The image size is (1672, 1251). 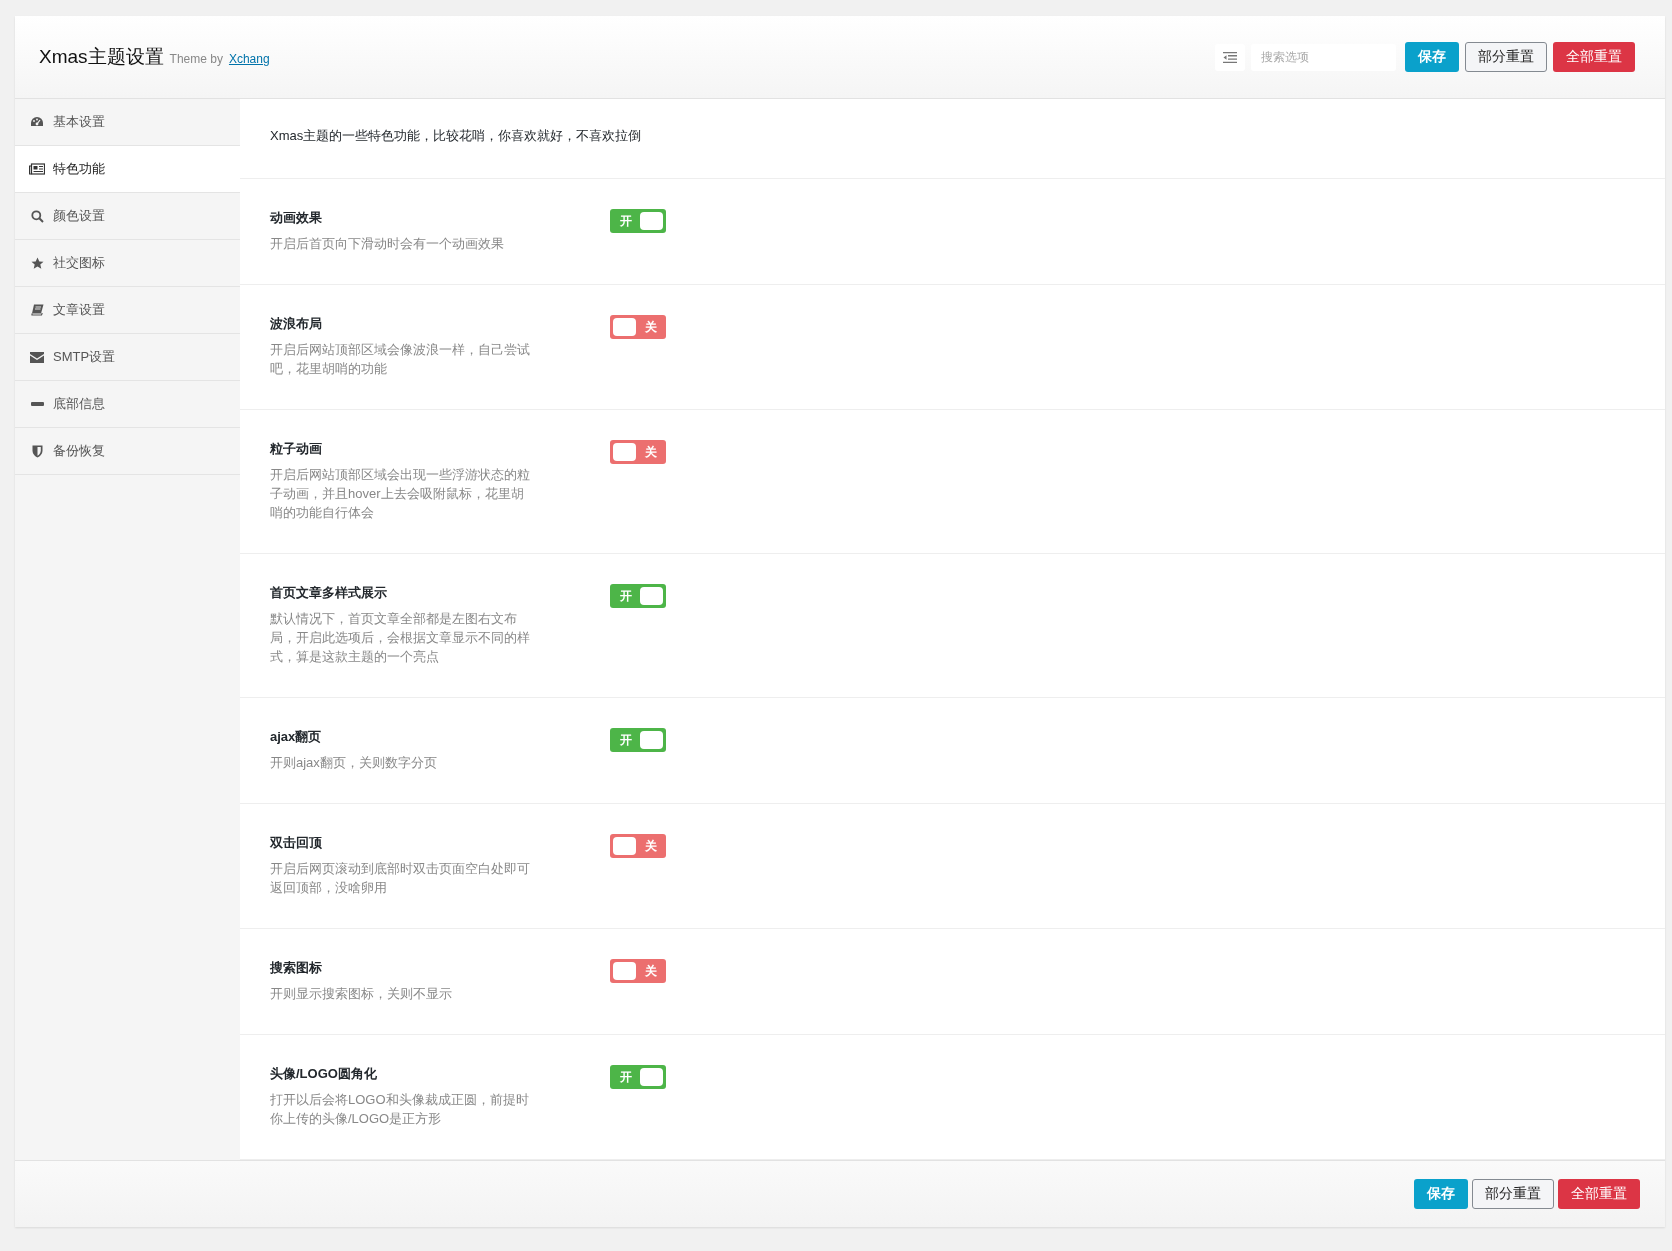 What do you see at coordinates (37, 451) in the screenshot?
I see `shield-icon` at bounding box center [37, 451].